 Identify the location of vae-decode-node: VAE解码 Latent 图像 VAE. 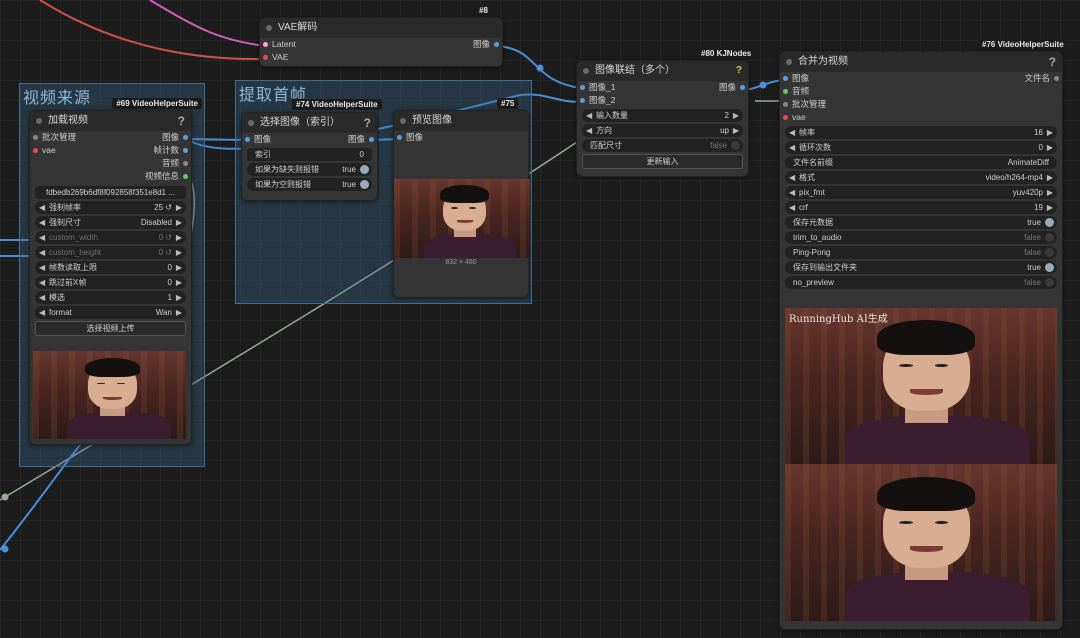
(381, 42).